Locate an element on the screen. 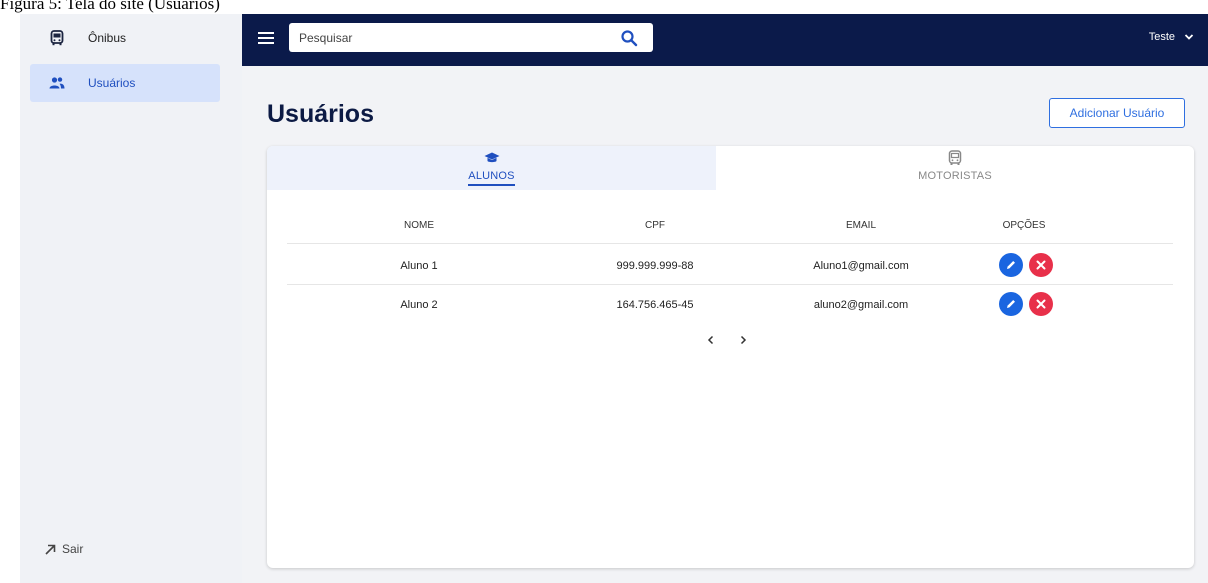  chevron-left-icon is located at coordinates (710, 340).